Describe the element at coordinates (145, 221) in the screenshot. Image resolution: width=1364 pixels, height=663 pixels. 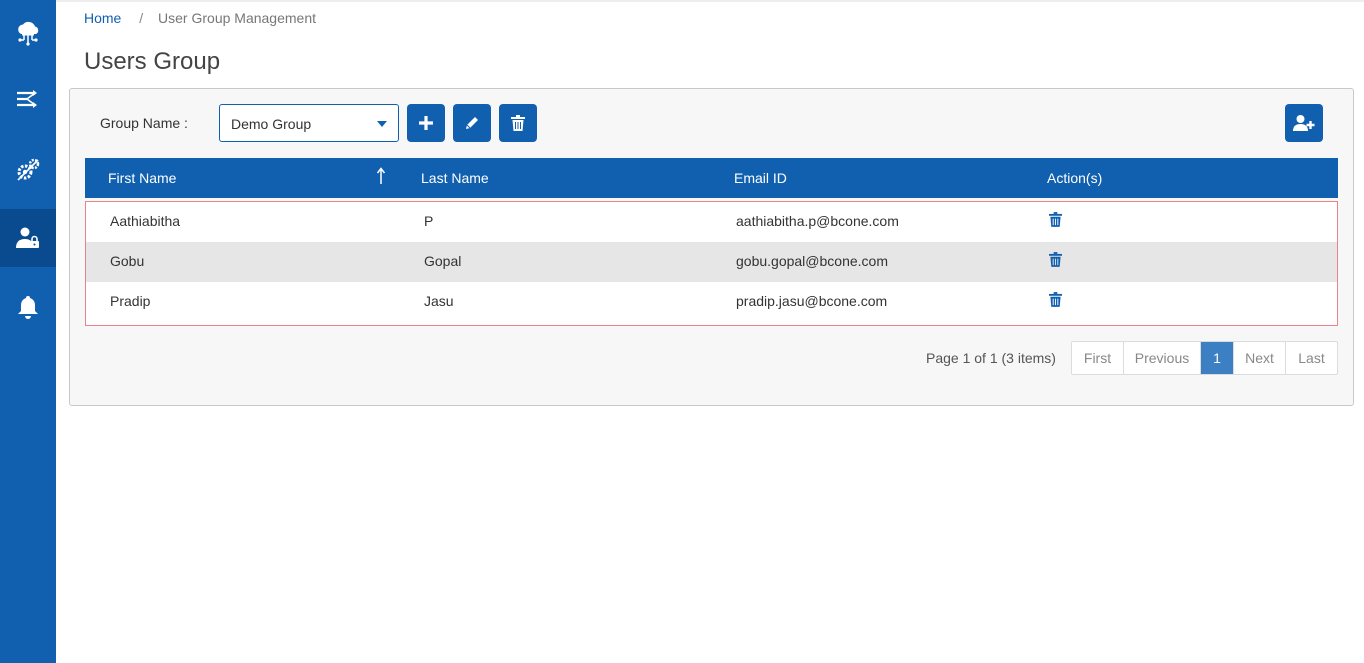
I see `cell-first-name: Aathiabitha` at that location.